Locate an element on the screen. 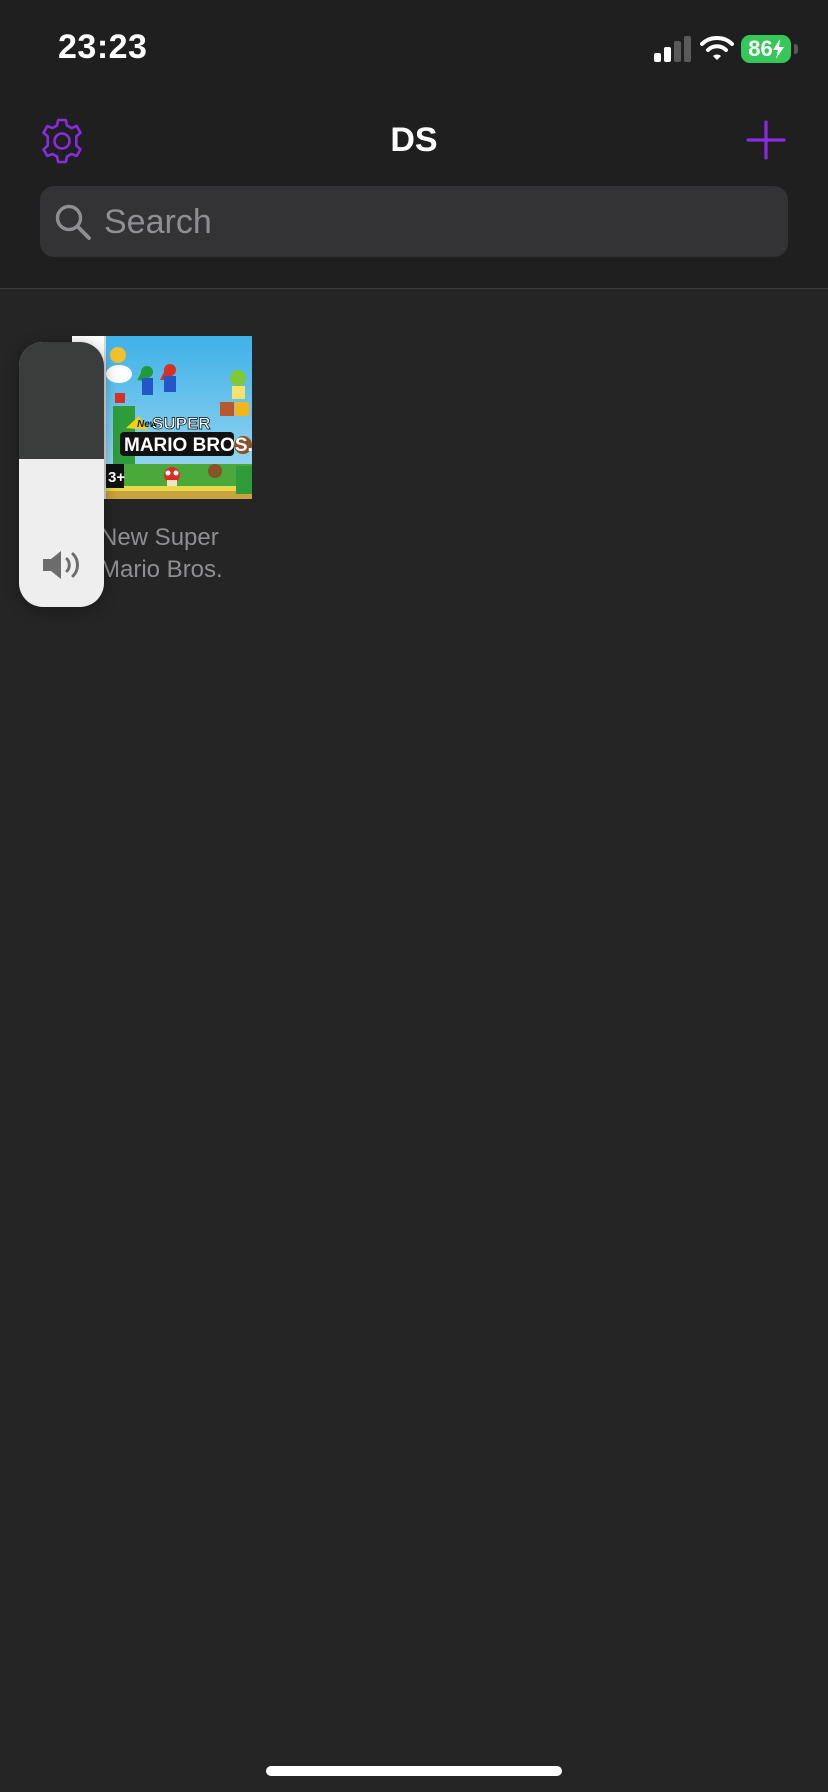 Image resolution: width=828 pixels, height=1792 pixels. add-game-button is located at coordinates (766, 140).